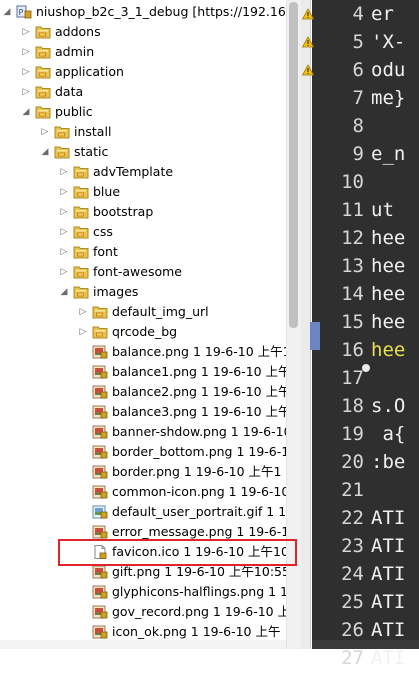  What do you see at coordinates (143, 332) in the screenshot?
I see `tree-item: ▷ qrcode_bg` at bounding box center [143, 332].